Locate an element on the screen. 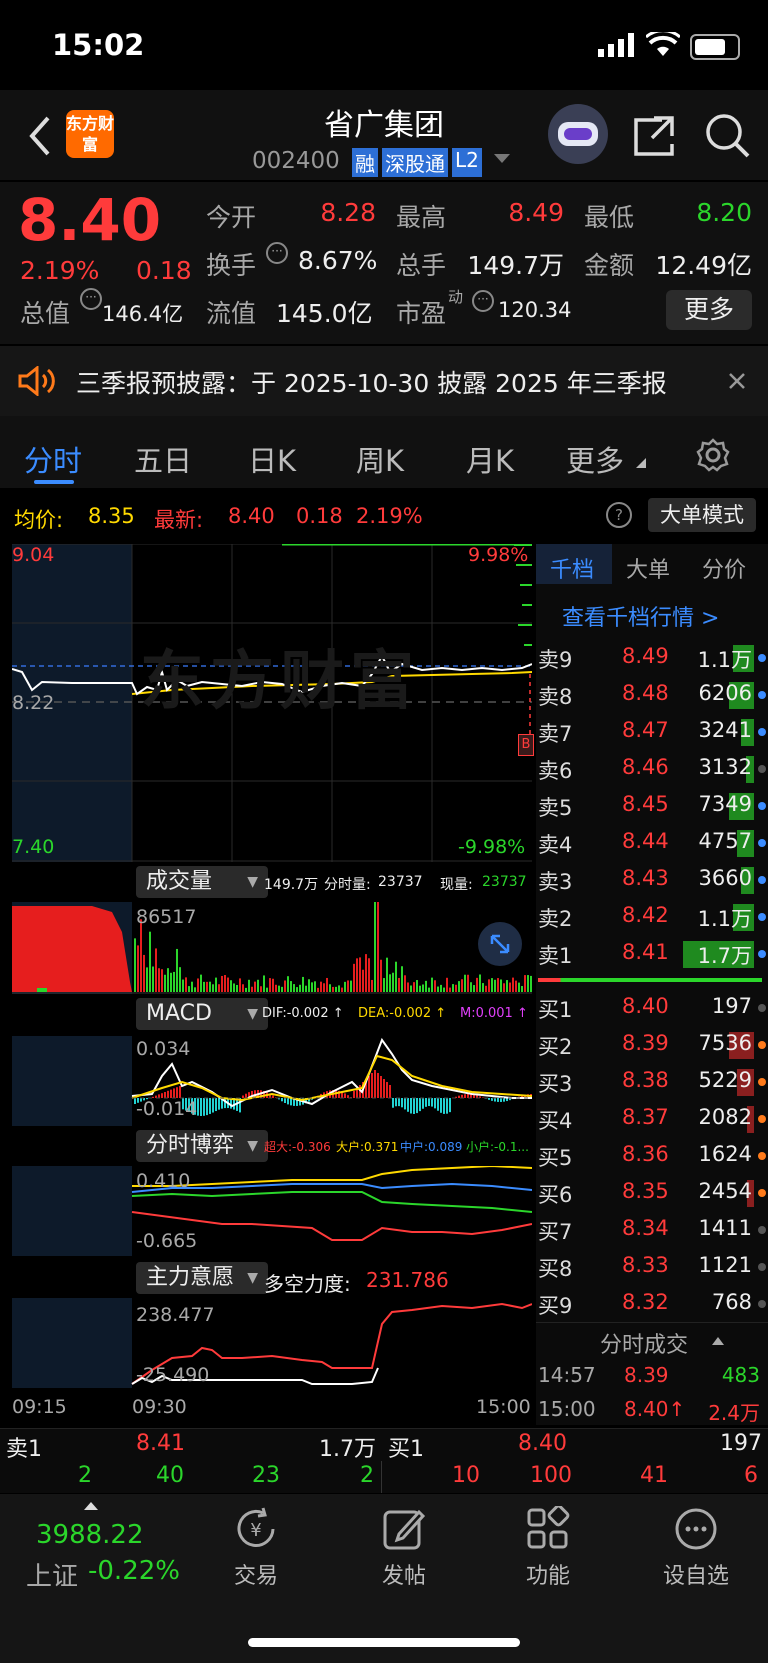 This screenshot has height=1663, width=768. notice-bar: 三季报预披露：于 2025-10-30 披露 2025 年三季报 is located at coordinates (384, 381).